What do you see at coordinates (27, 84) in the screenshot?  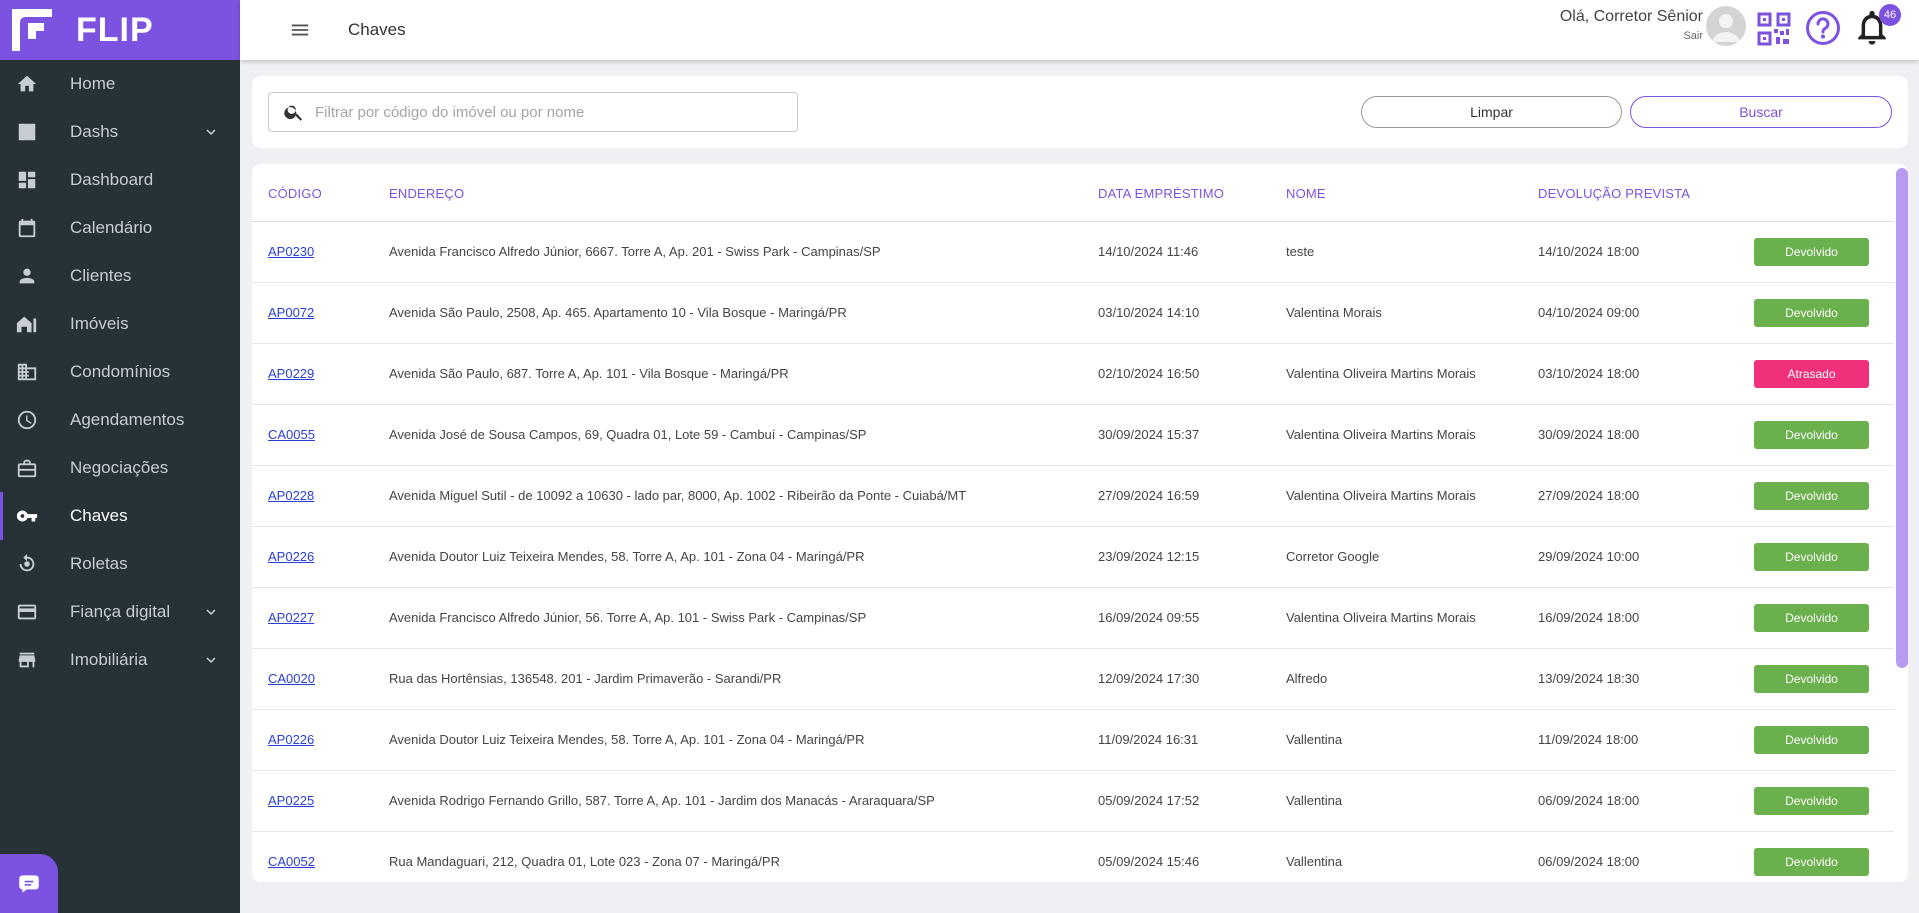 I see `home-icon` at bounding box center [27, 84].